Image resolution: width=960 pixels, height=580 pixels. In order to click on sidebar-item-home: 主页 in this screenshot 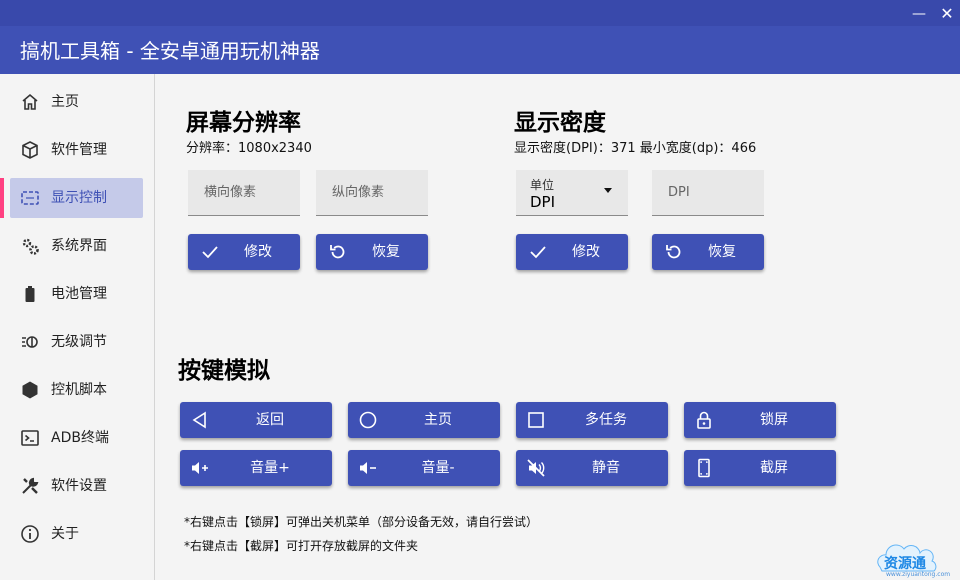, I will do `click(77, 102)`.